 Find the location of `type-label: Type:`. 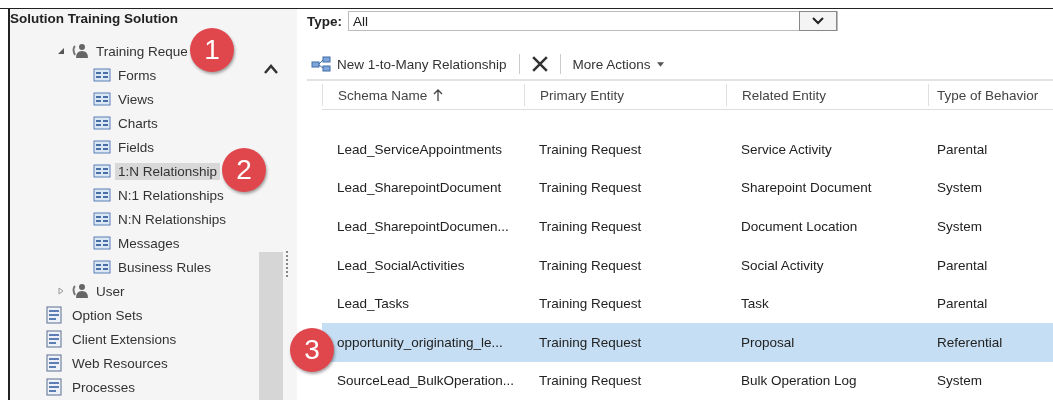

type-label: Type: is located at coordinates (324, 21).